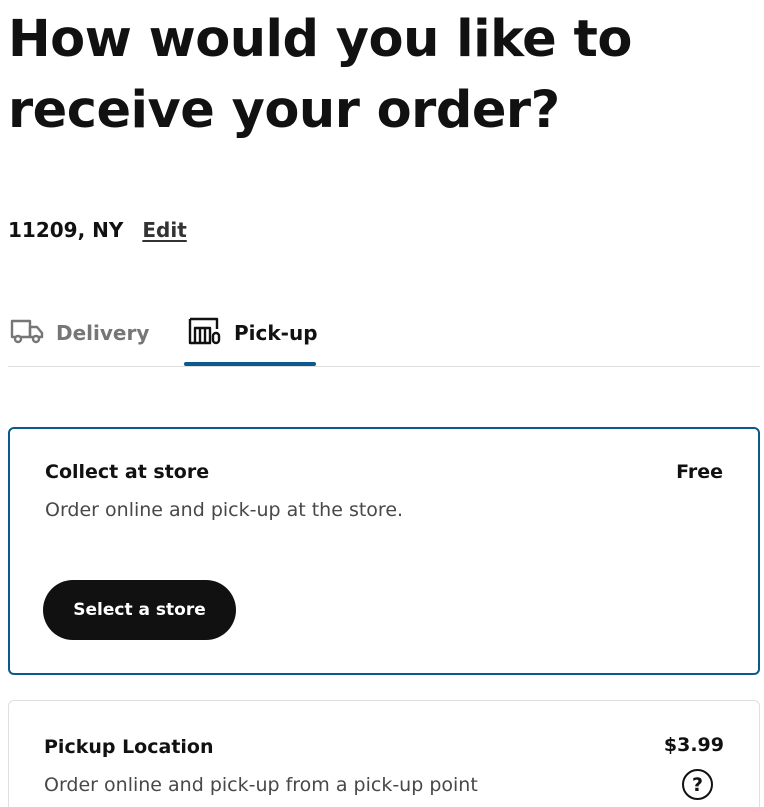  What do you see at coordinates (699, 472) in the screenshot?
I see `option-price: Free` at bounding box center [699, 472].